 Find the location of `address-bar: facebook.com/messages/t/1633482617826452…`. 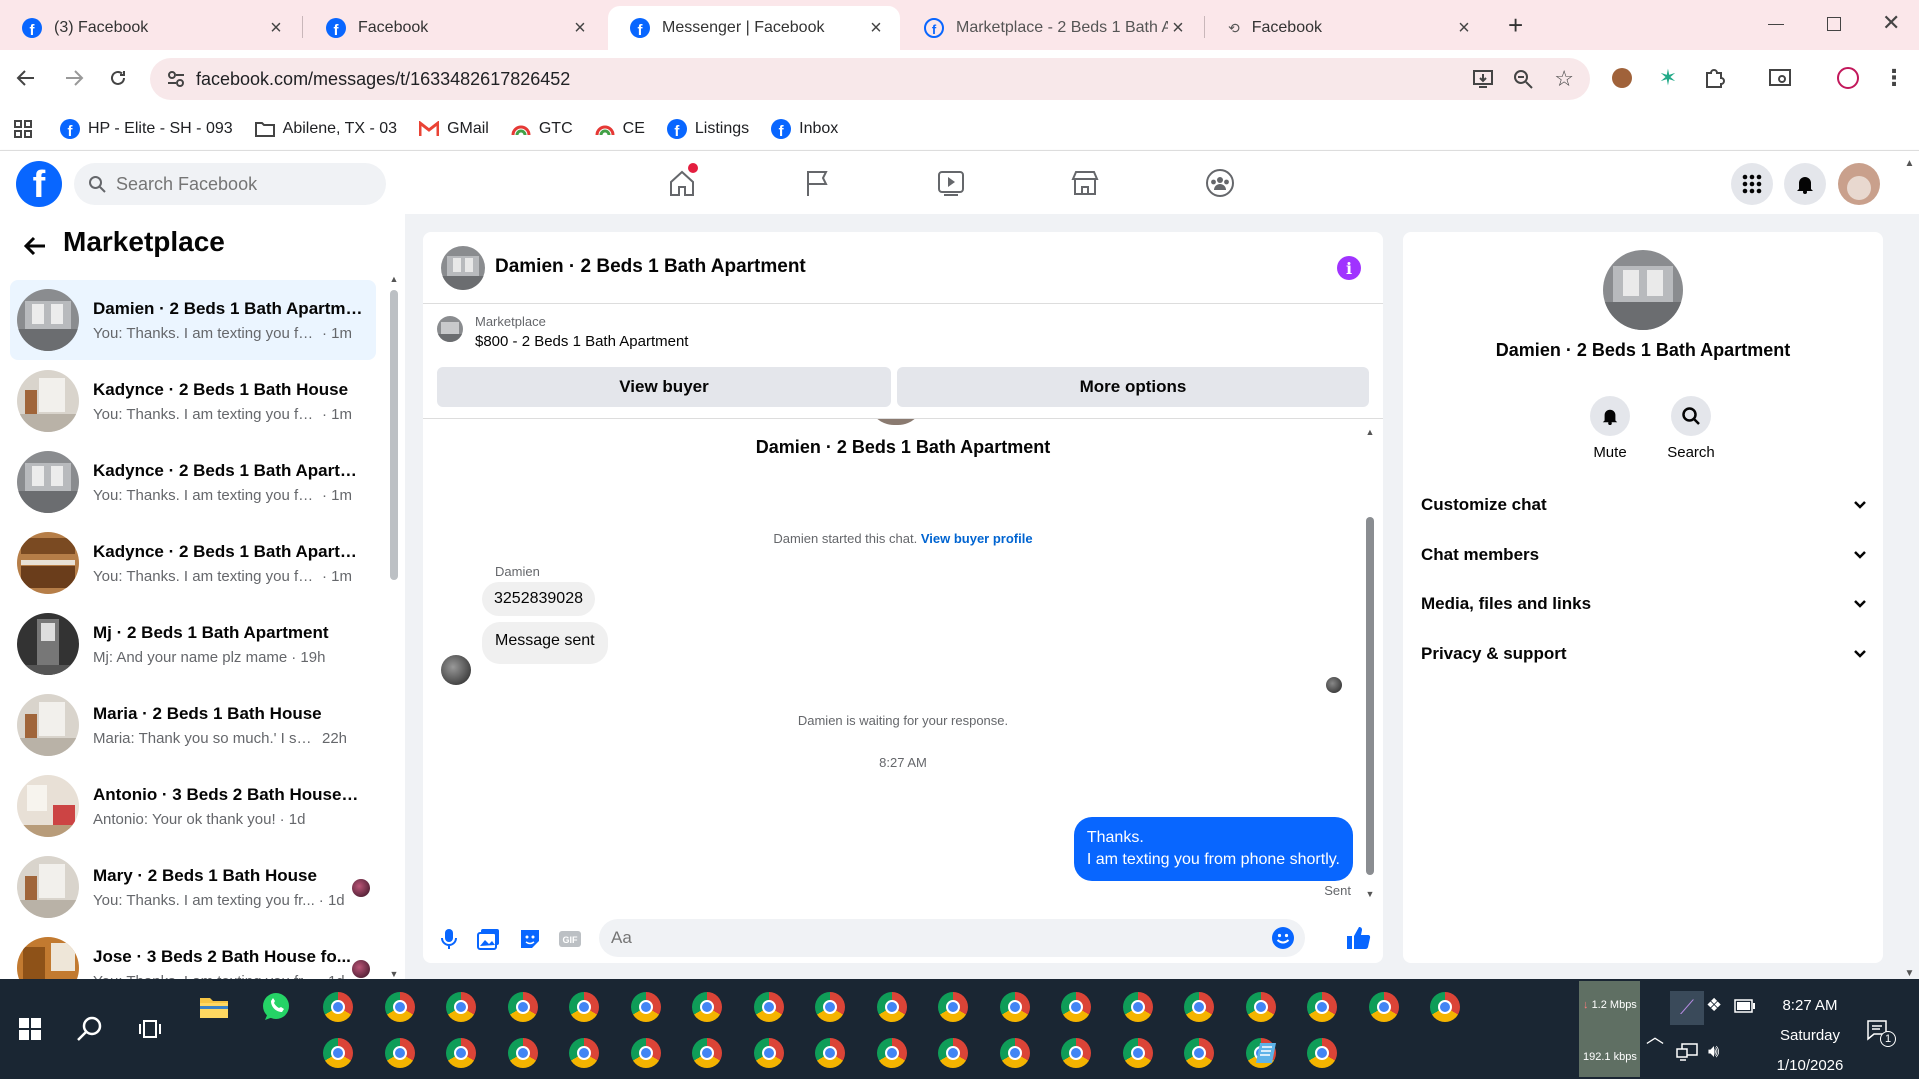

address-bar: facebook.com/messages/t/1633482617826452… is located at coordinates (870, 79).